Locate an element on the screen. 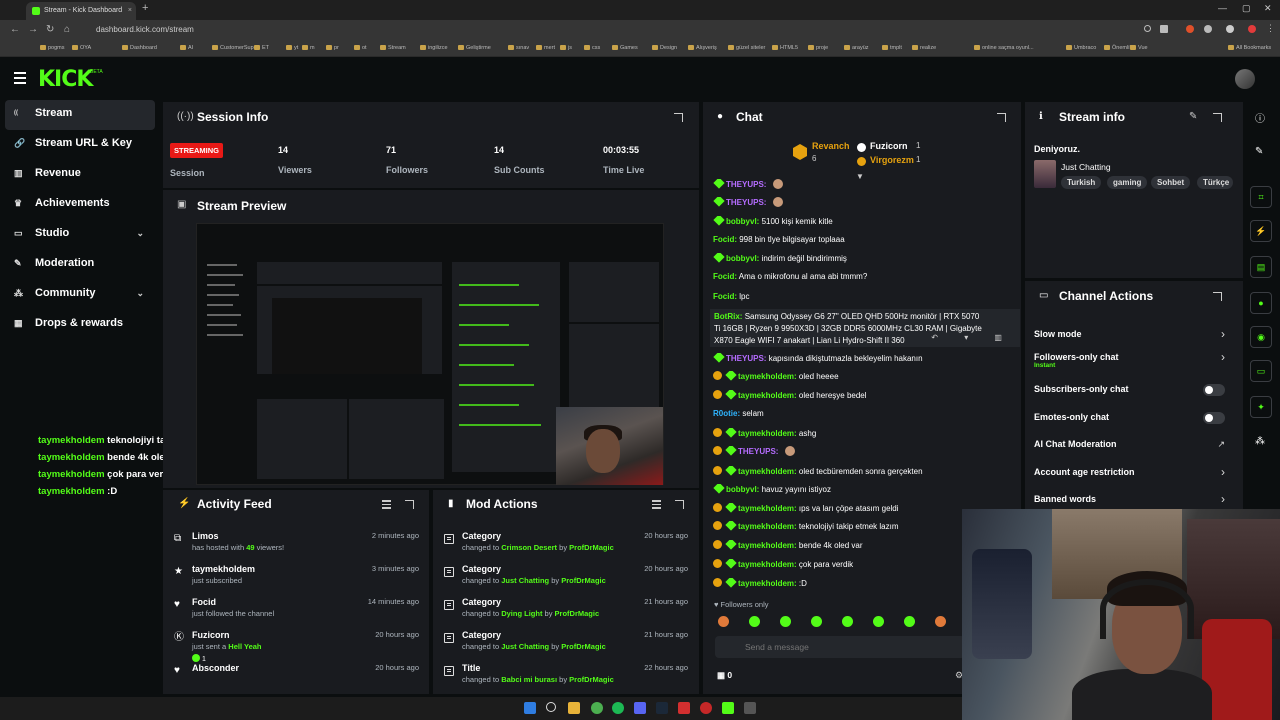 This screenshot has width=1280, height=720. wrench-icon: ✦ is located at coordinates (1261, 407).